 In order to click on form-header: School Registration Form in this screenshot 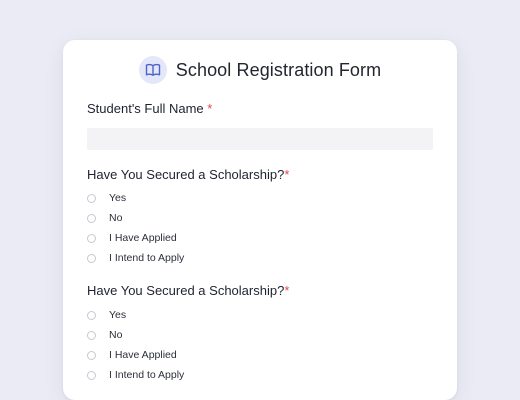, I will do `click(260, 70)`.